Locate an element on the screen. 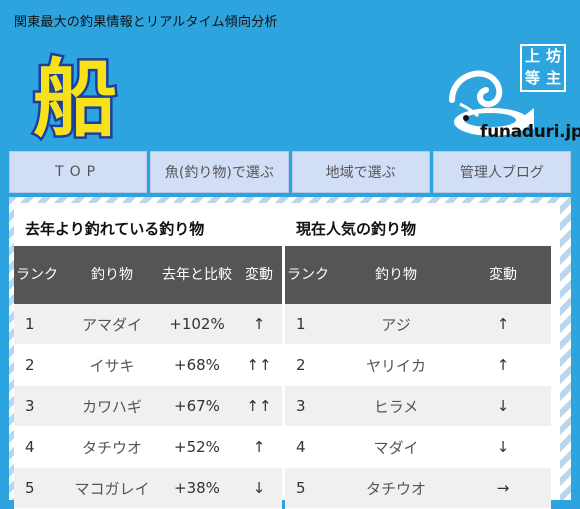 The width and height of the screenshot is (580, 509). shop-stamp: 上 坊 等 主 is located at coordinates (543, 68).